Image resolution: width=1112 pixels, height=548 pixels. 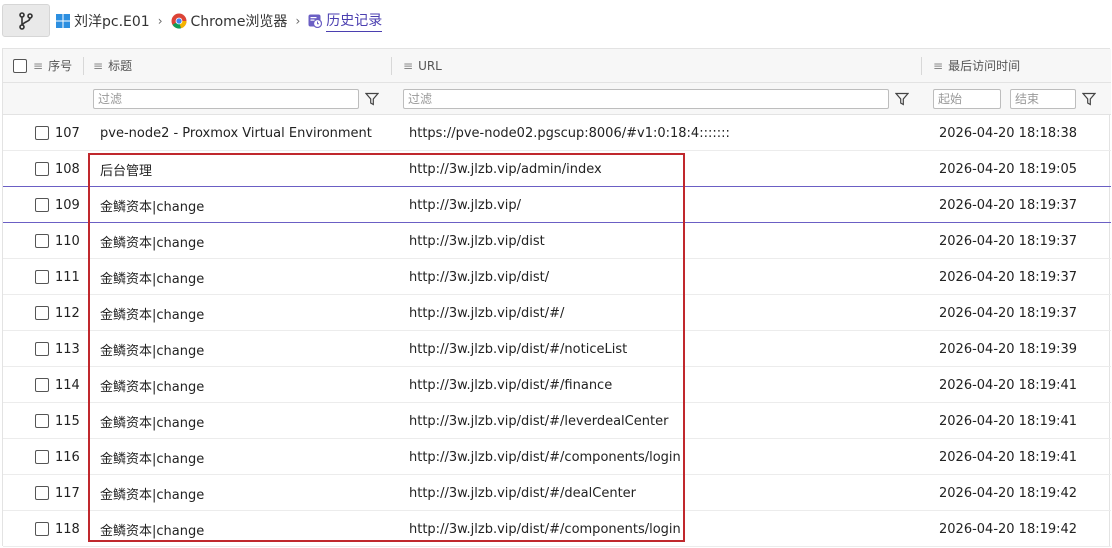 What do you see at coordinates (67, 529) in the screenshot?
I see `row-index: 118` at bounding box center [67, 529].